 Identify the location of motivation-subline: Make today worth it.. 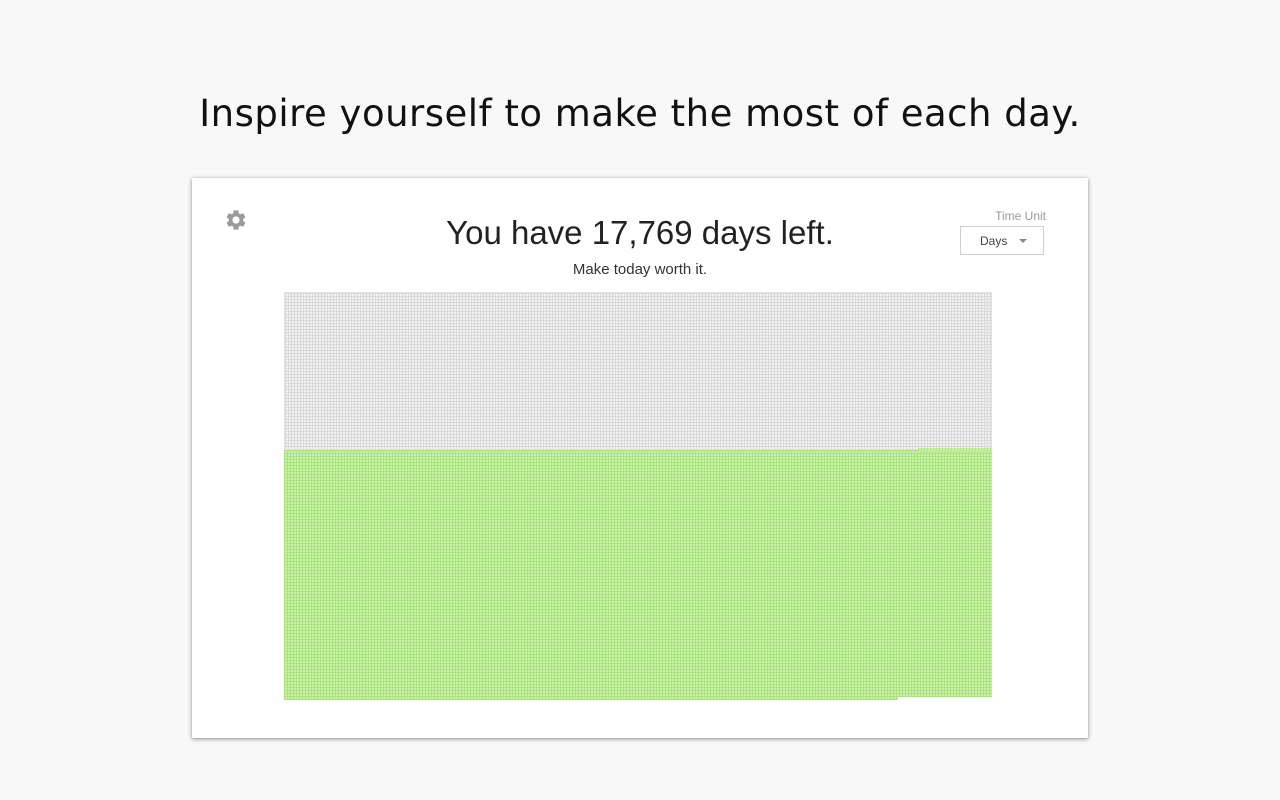
(640, 269).